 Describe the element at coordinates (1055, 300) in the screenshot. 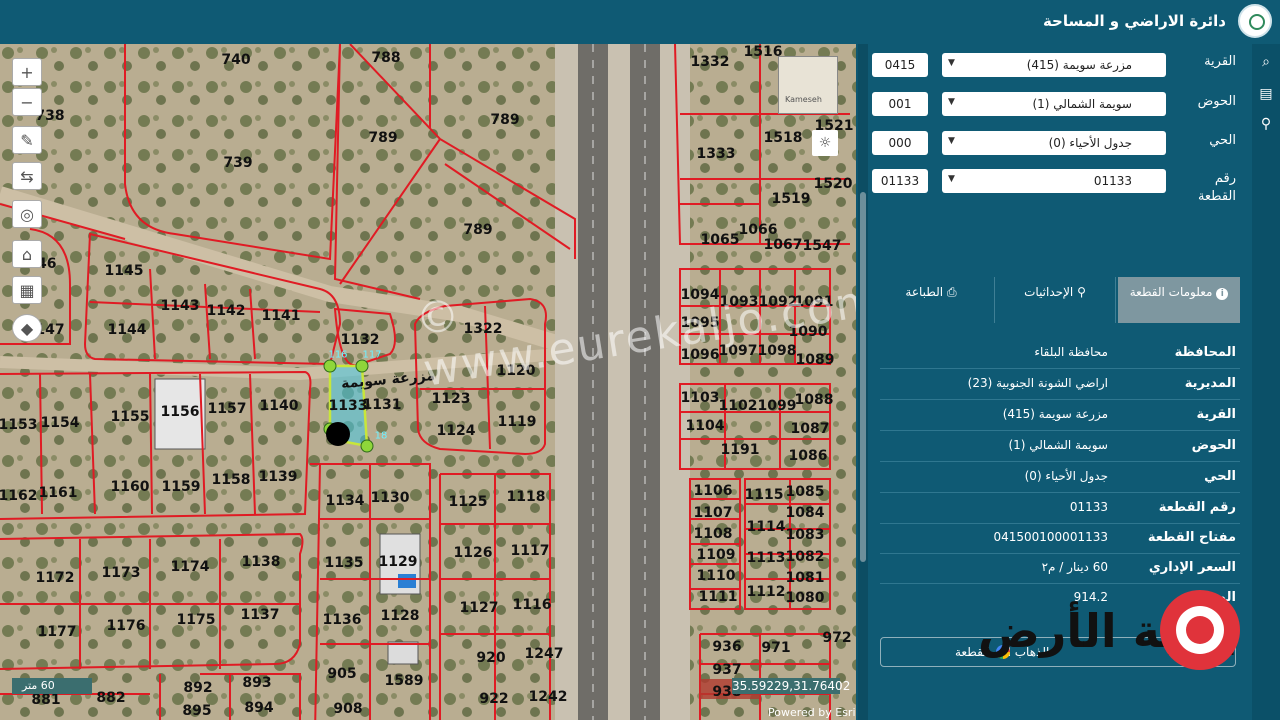

I see `tab-coordinates: ⚲ الإحداثيات` at that location.